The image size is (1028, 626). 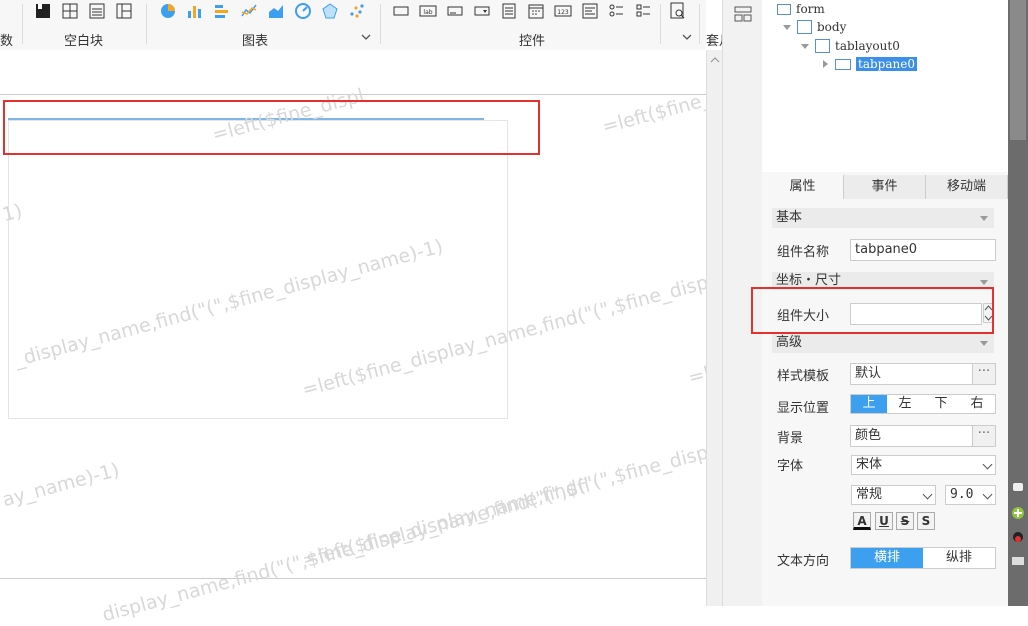 I want to click on tree-item-form: form, so click(x=801, y=9).